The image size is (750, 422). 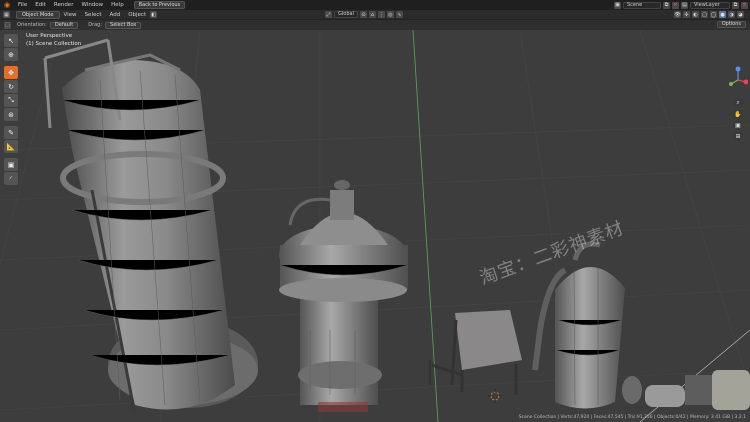 I want to click on scene-controls: ▣ Scene ⧉ ✕ ▤ ViewLayer ⧉ ✕, so click(x=682, y=5).